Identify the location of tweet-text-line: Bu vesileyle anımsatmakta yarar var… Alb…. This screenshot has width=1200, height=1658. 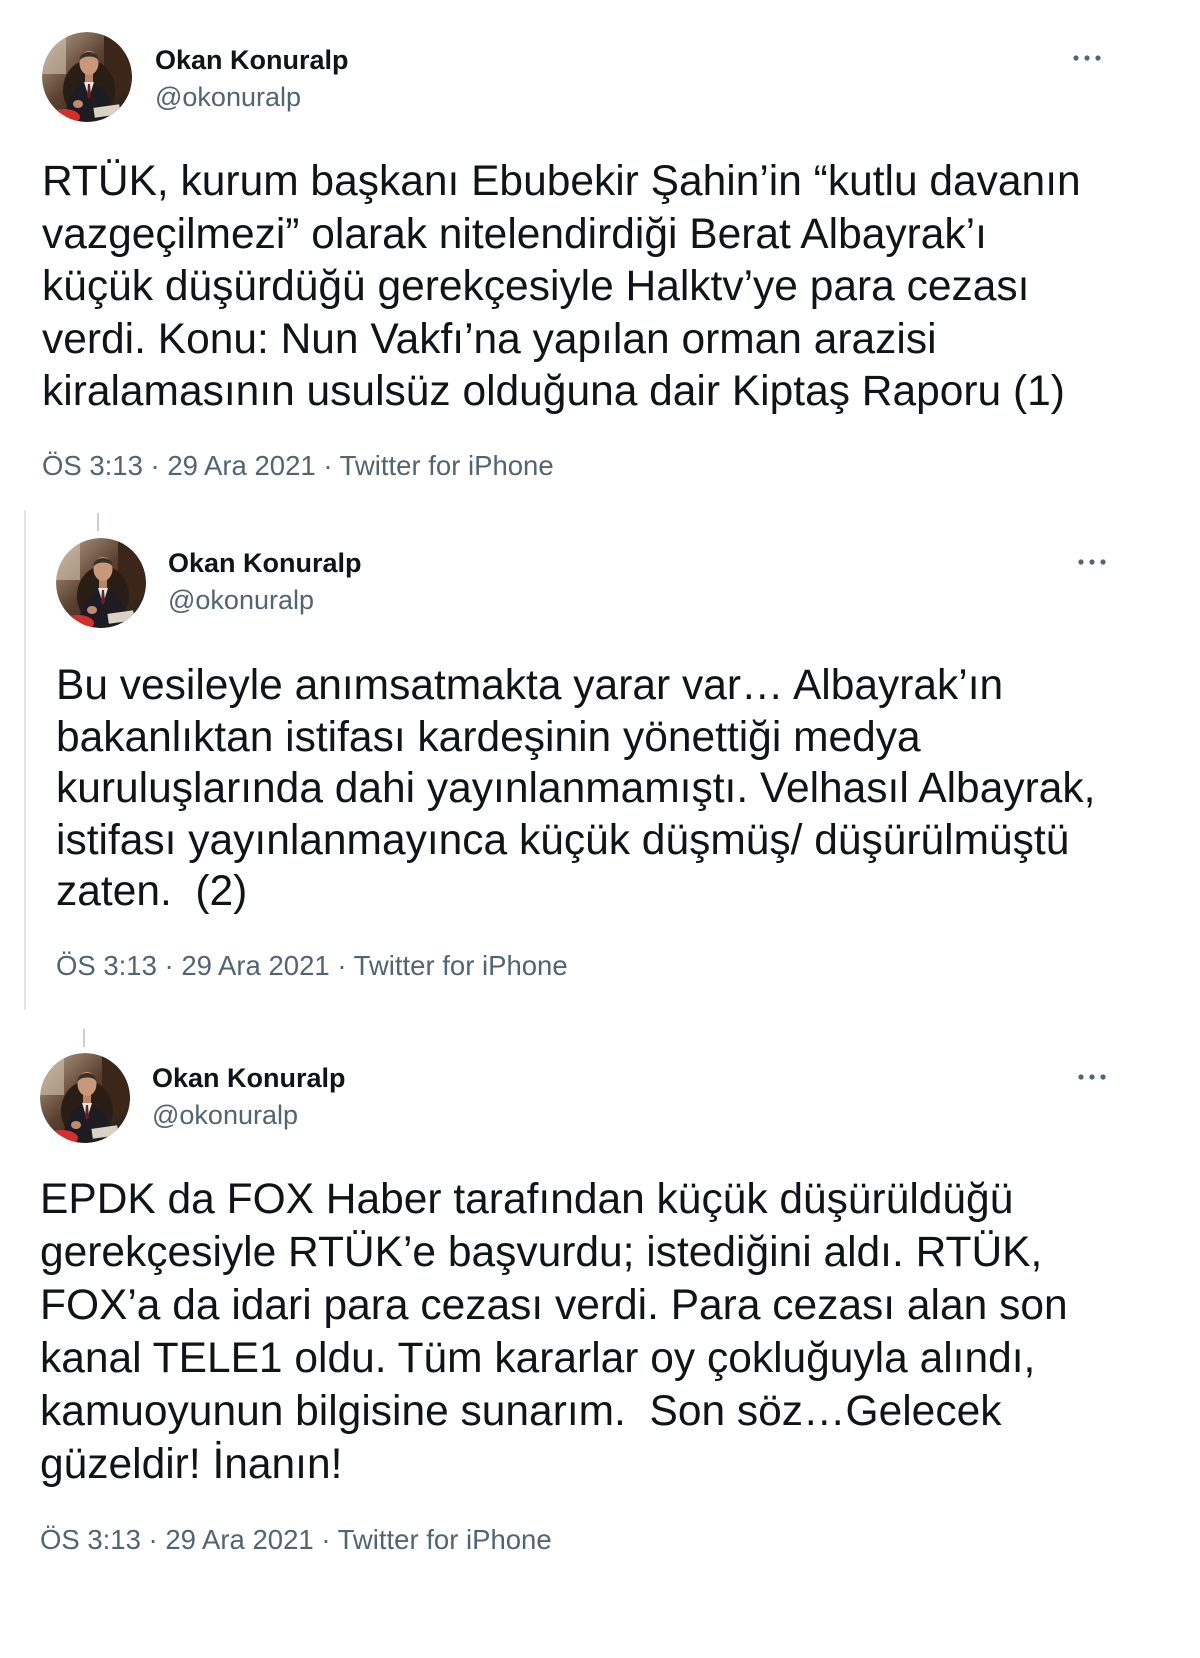
(530, 685).